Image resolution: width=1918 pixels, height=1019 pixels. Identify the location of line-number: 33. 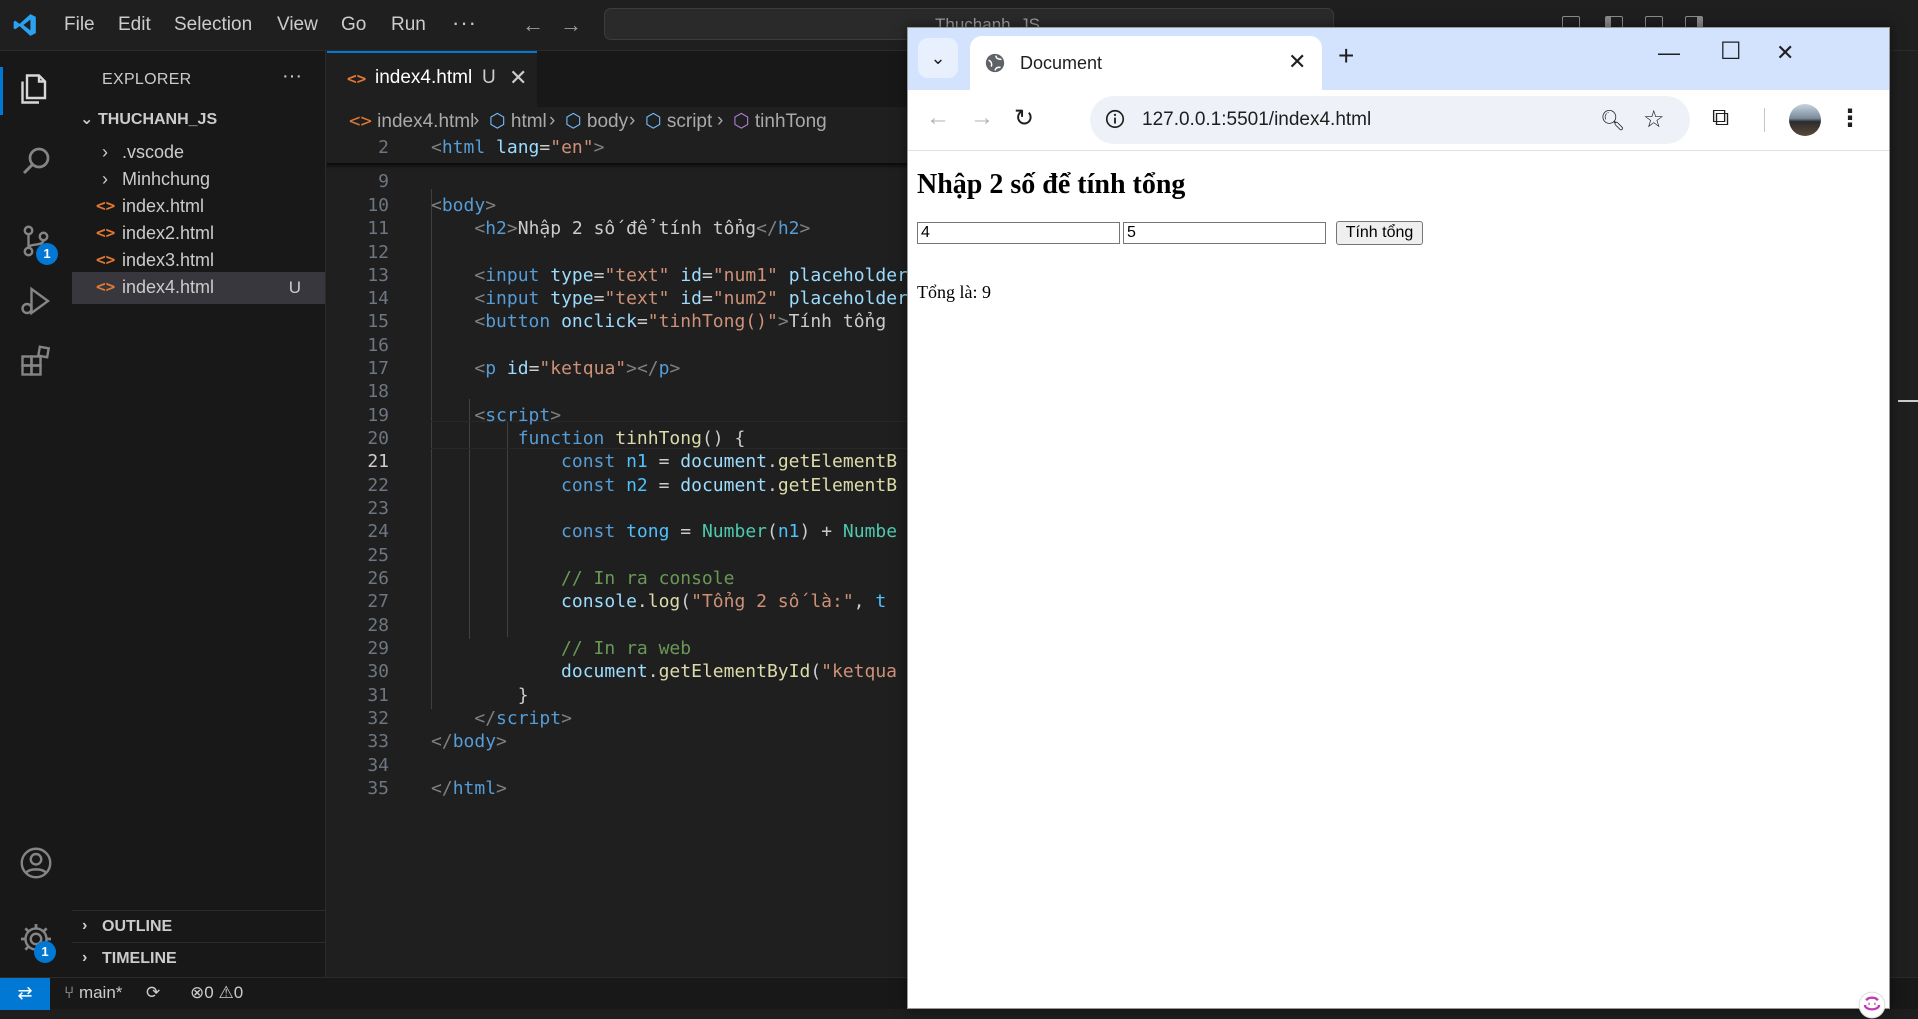
(378, 741).